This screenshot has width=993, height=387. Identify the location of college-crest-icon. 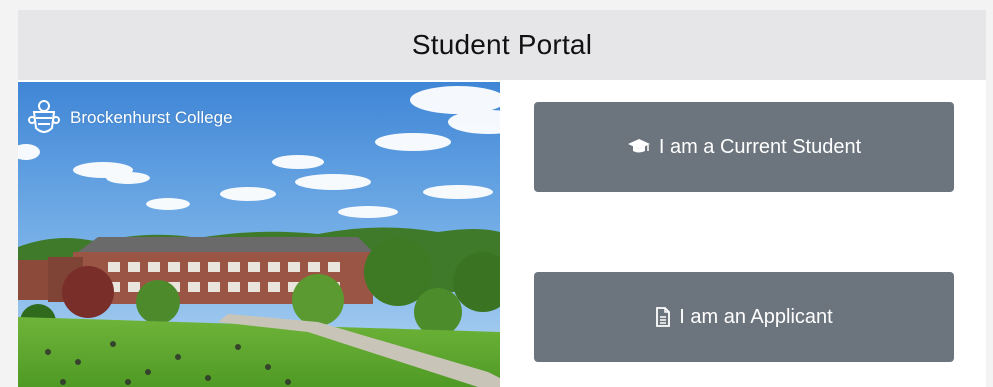
(44, 118).